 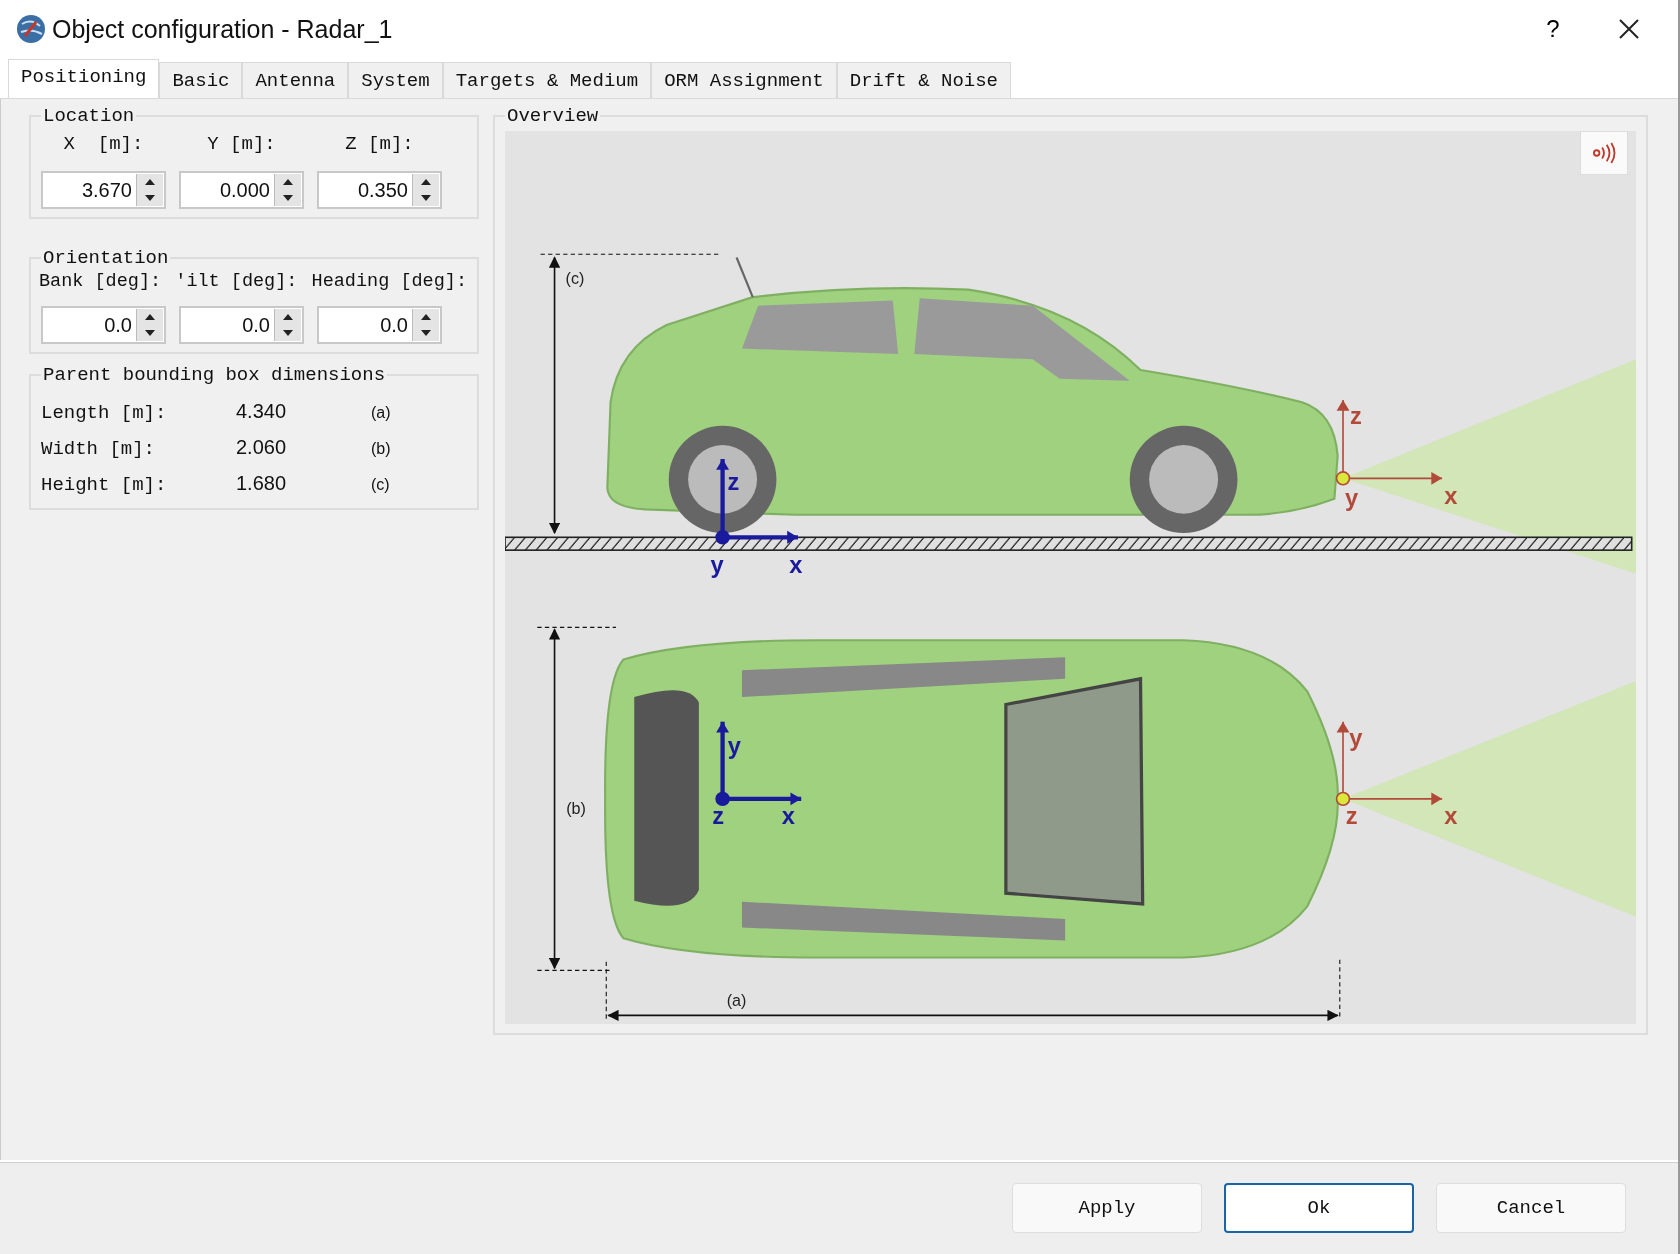 I want to click on close-icon, so click(x=1629, y=29).